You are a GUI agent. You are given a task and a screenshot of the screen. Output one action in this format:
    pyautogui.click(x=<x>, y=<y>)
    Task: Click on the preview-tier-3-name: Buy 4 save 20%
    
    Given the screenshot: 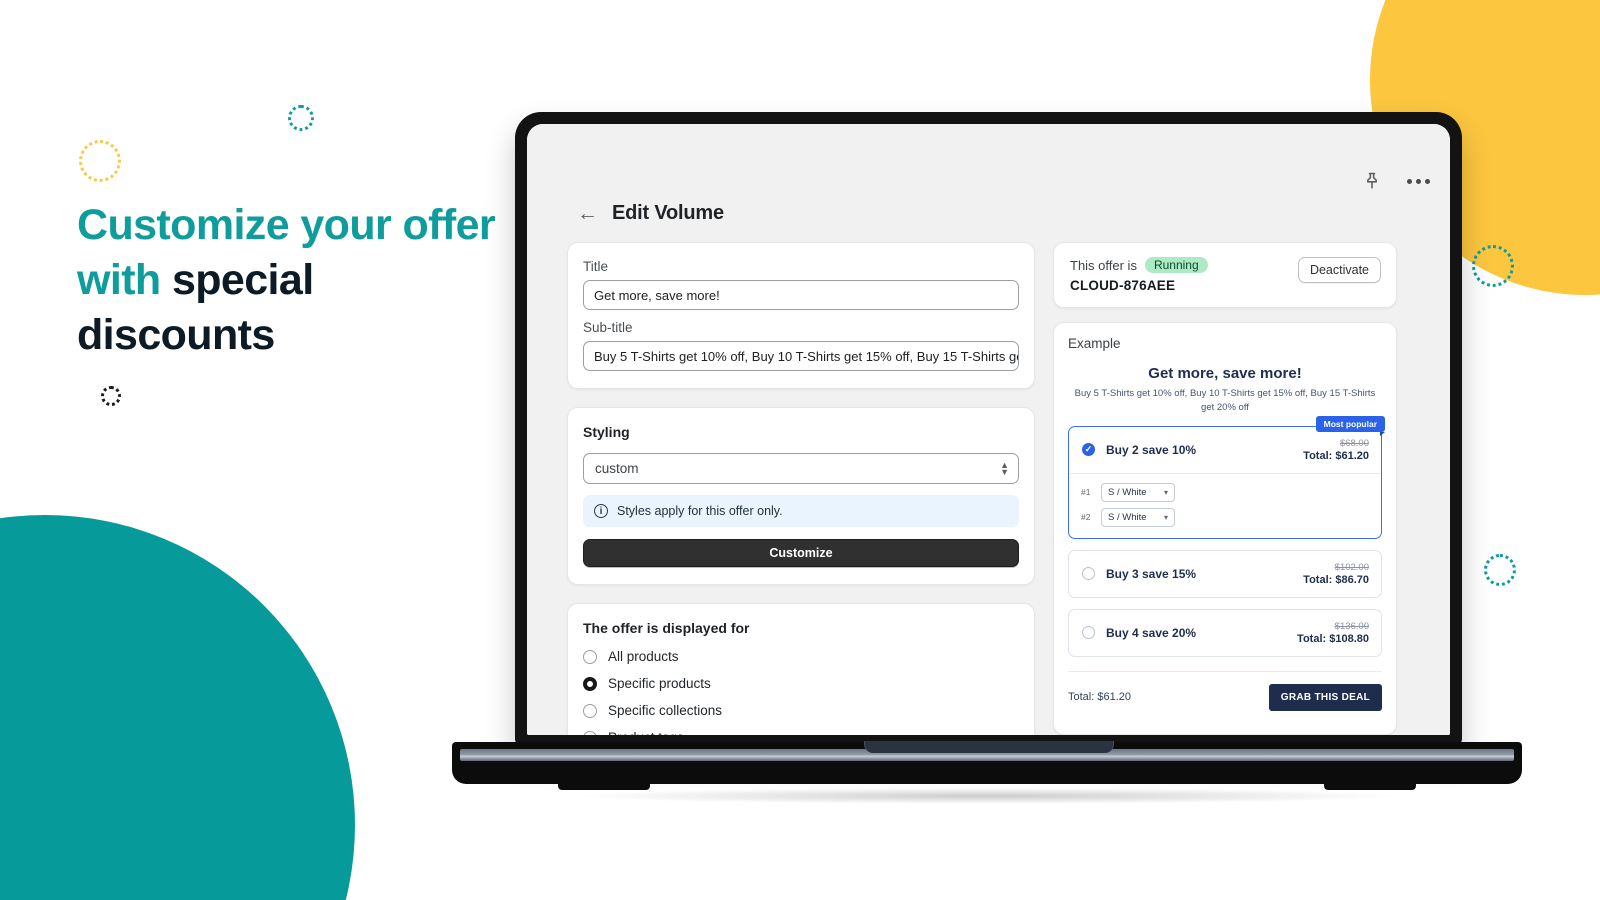 What is the action you would take?
    pyautogui.click(x=1151, y=632)
    